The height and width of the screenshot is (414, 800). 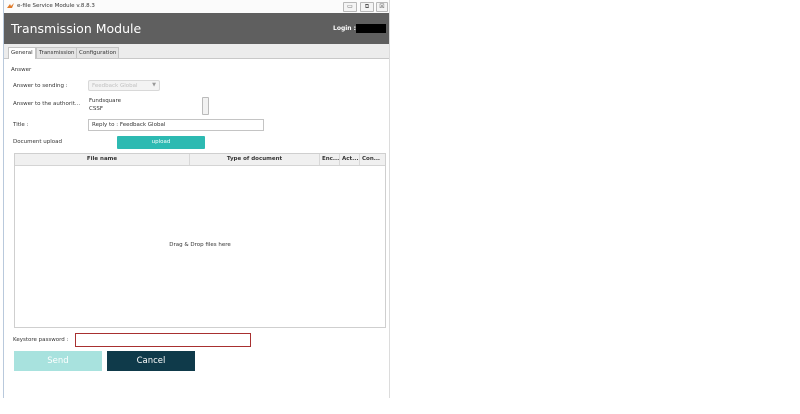 I want to click on answer-to-sending-value: Feedback Global, so click(x=115, y=86).